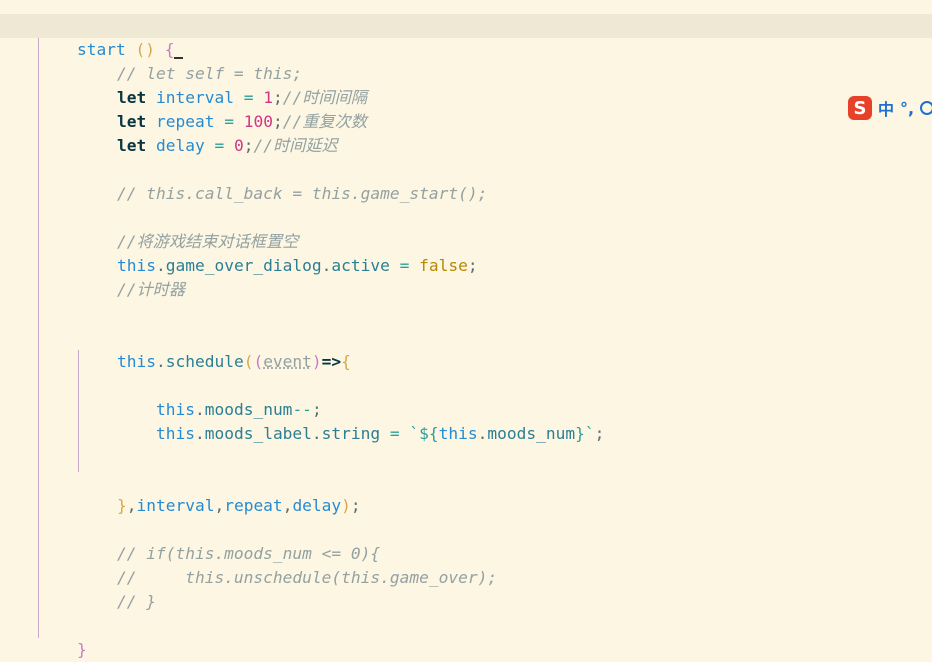  I want to click on ime-toolbar: S 中 °,, so click(890, 108).